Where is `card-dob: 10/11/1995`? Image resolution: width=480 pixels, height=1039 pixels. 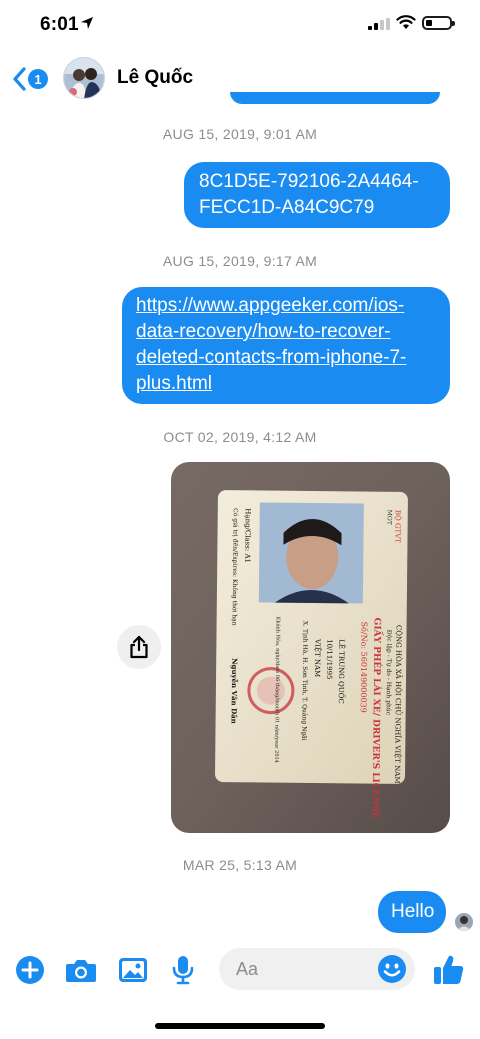
card-dob: 10/11/1995 is located at coordinates (329, 659).